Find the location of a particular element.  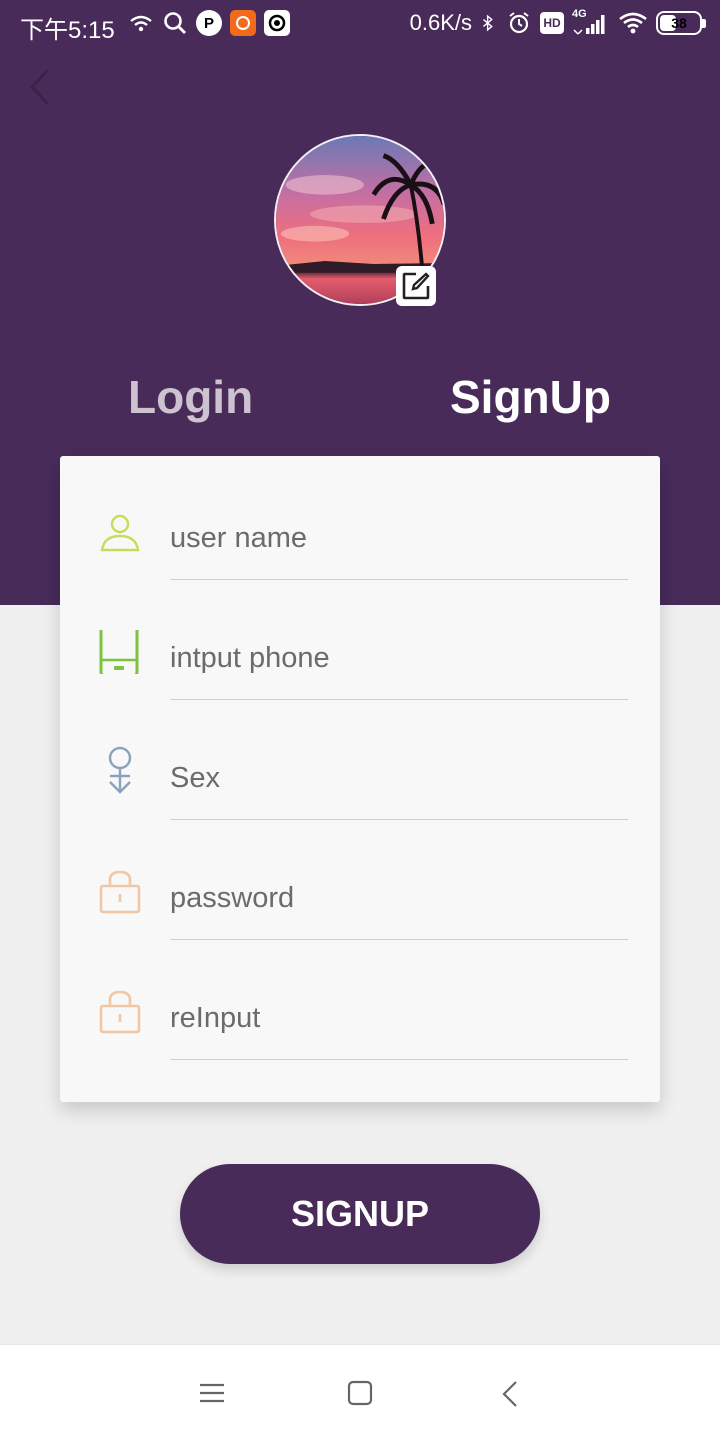

tab-login: Login is located at coordinates (190, 397).